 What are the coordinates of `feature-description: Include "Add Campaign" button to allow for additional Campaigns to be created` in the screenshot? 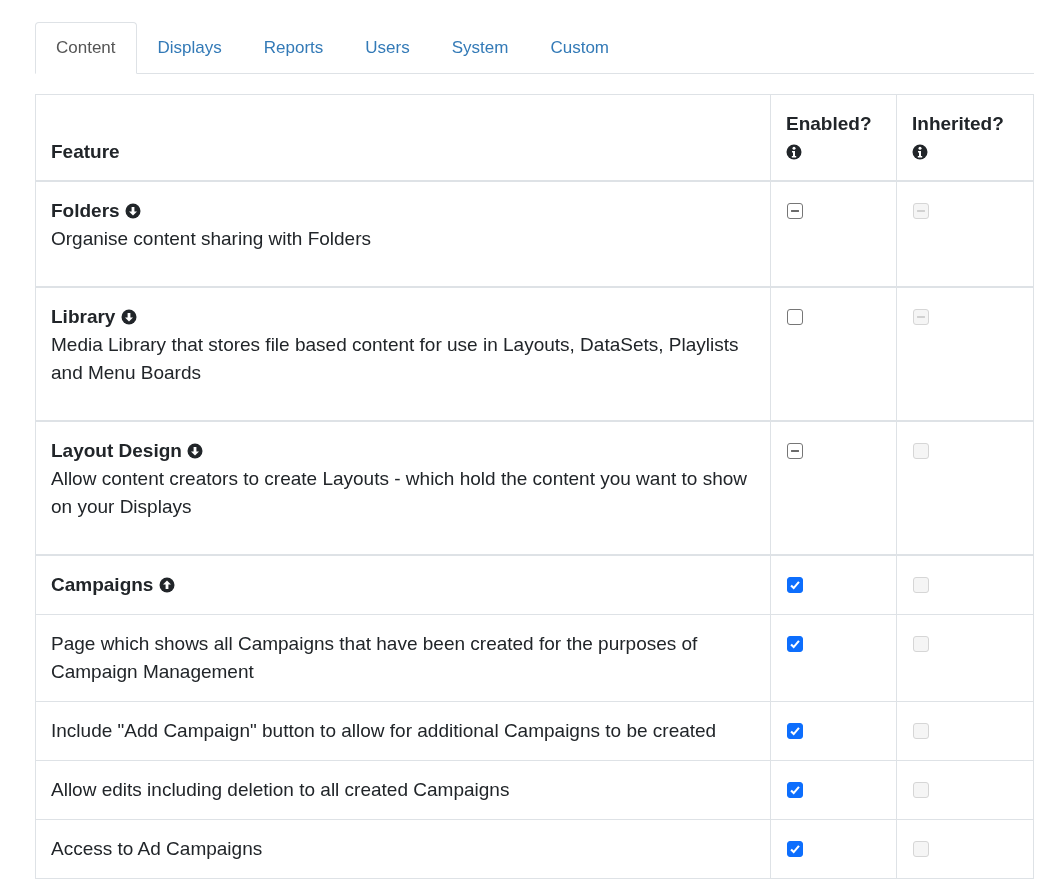 It's located at (384, 730).